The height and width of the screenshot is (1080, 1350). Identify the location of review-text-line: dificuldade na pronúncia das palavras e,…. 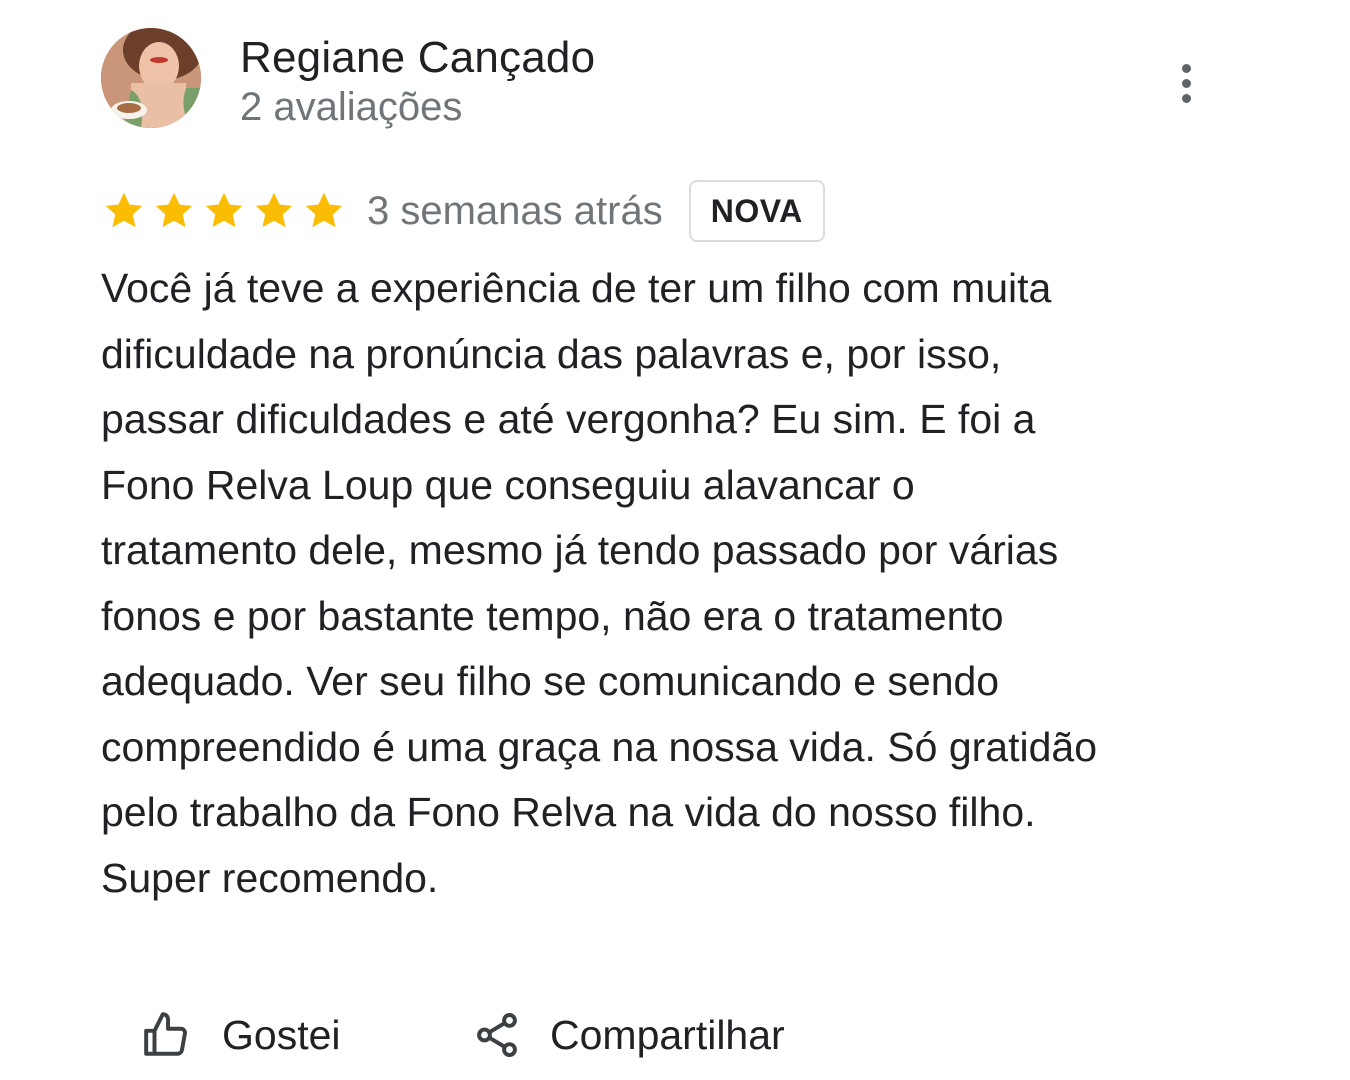
(551, 353).